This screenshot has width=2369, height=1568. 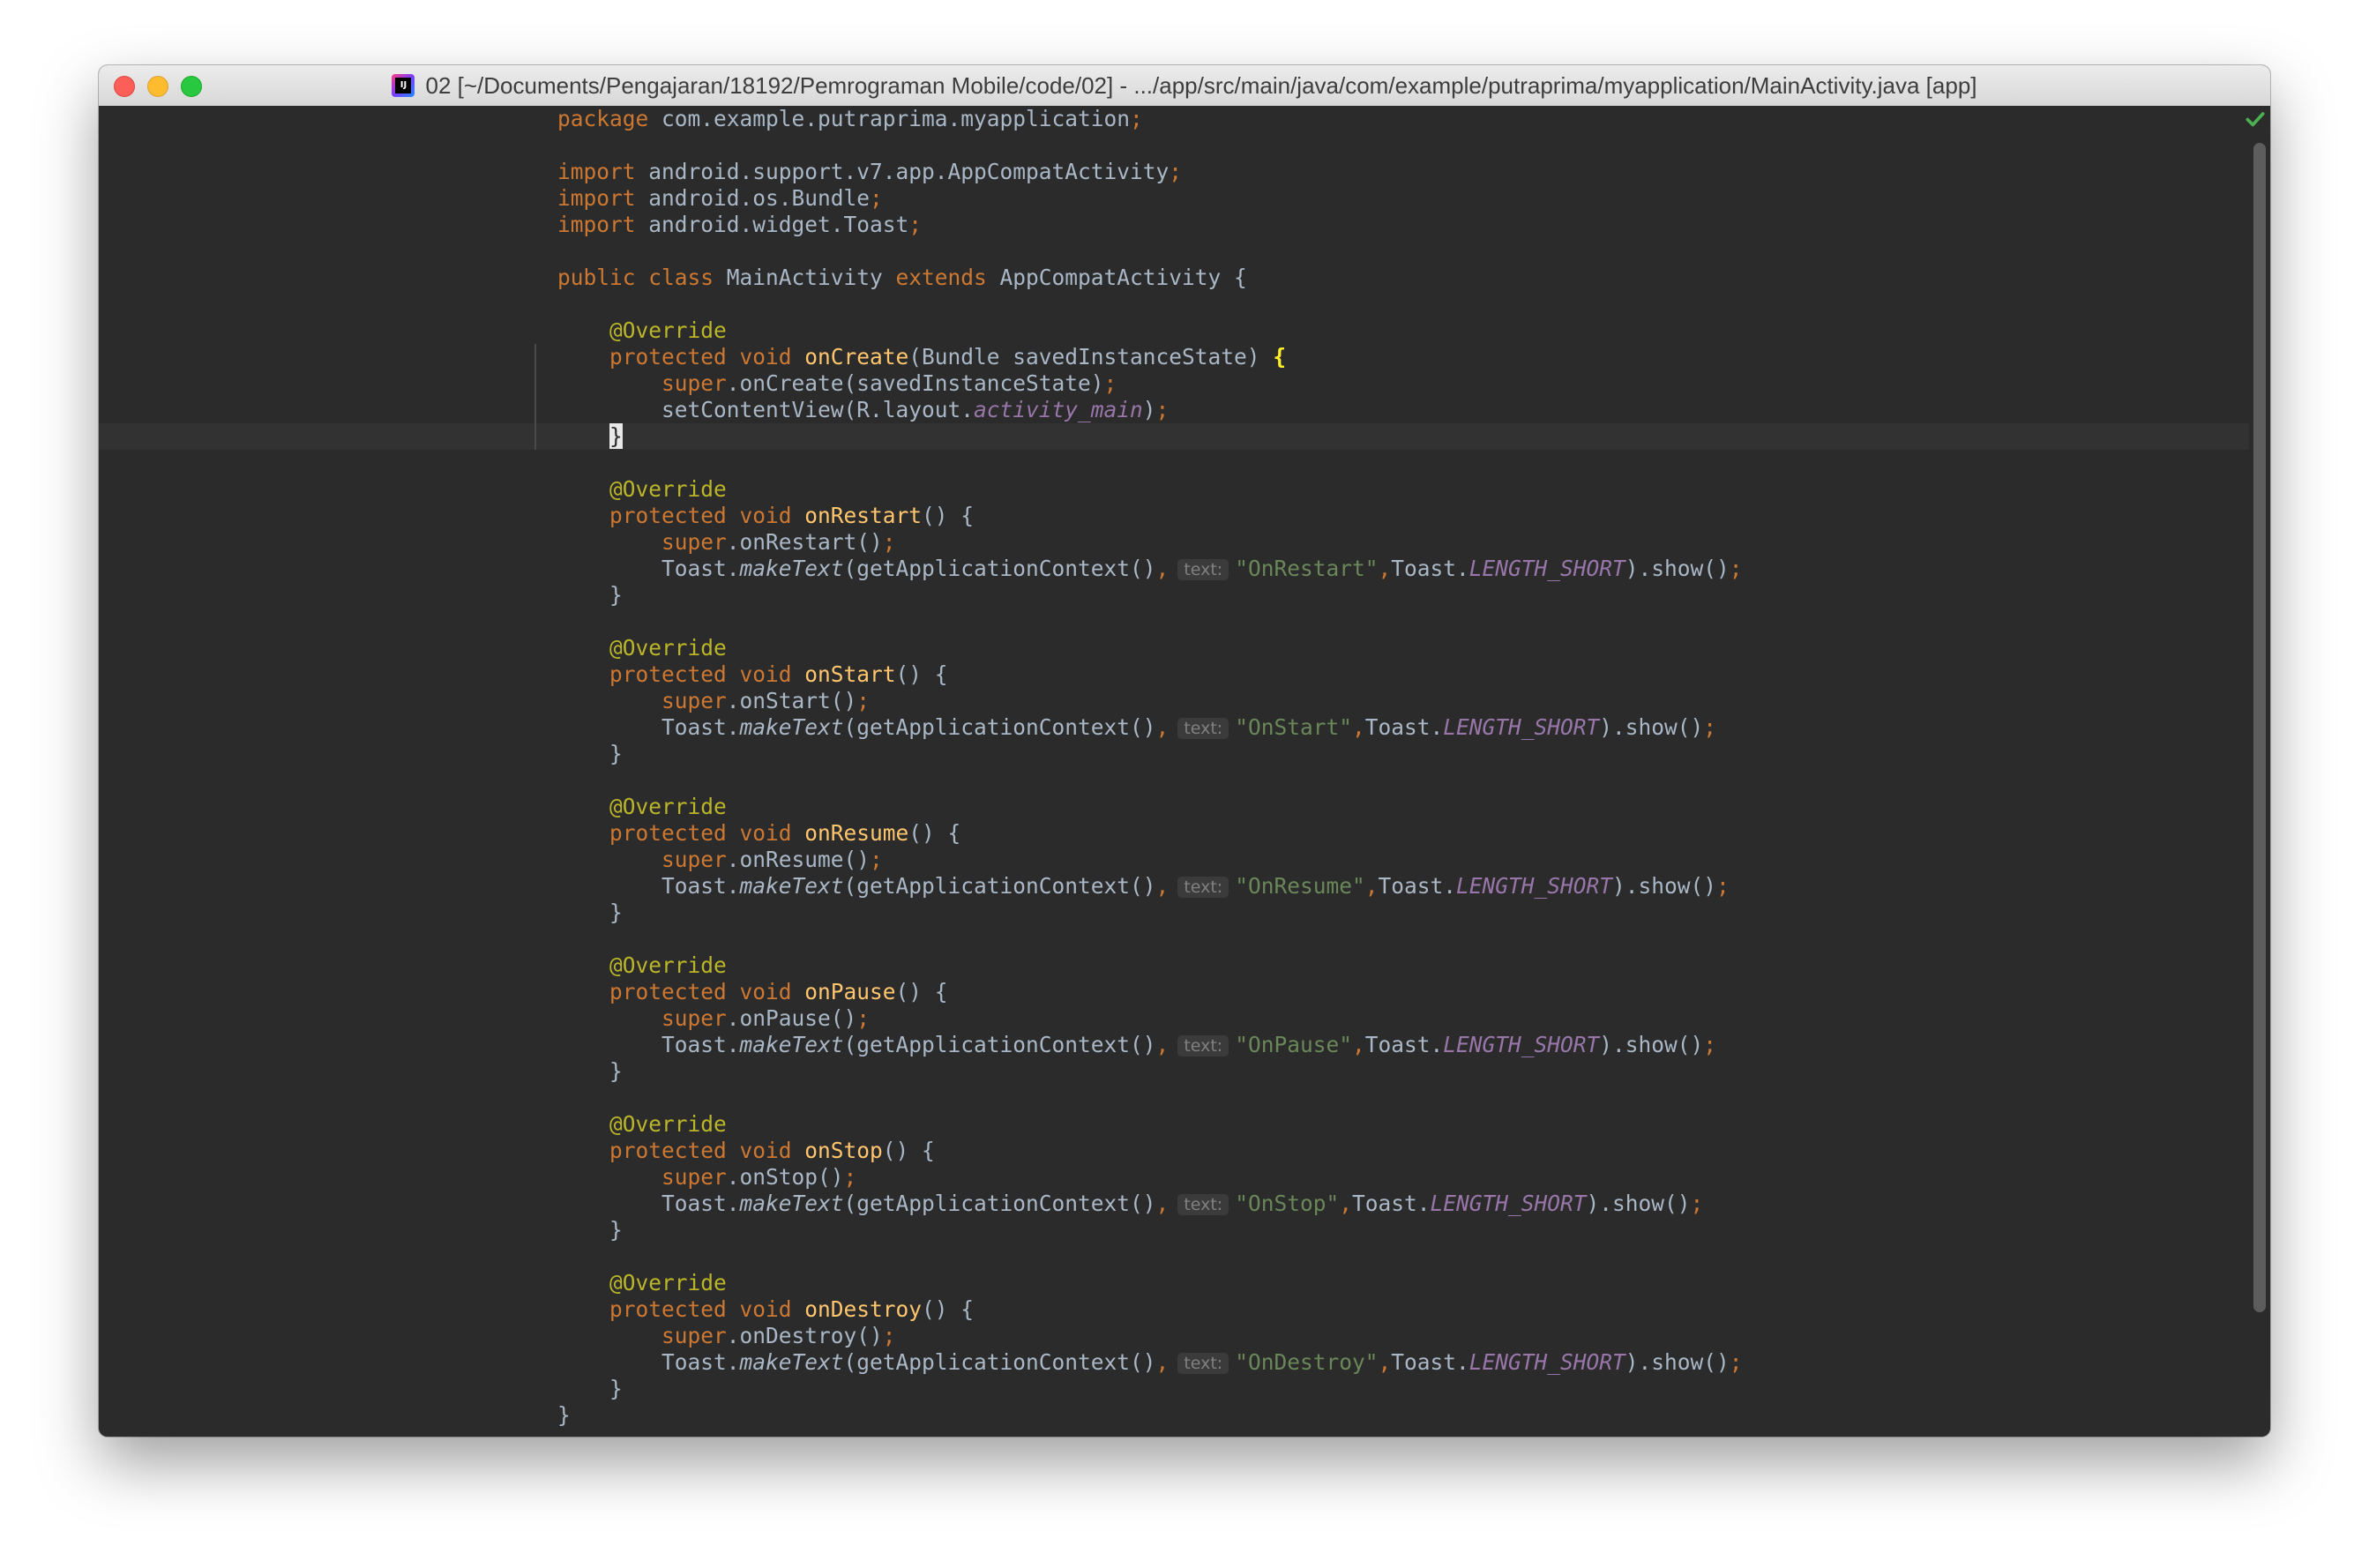 I want to click on code-token: Toast., so click(x=648, y=886).